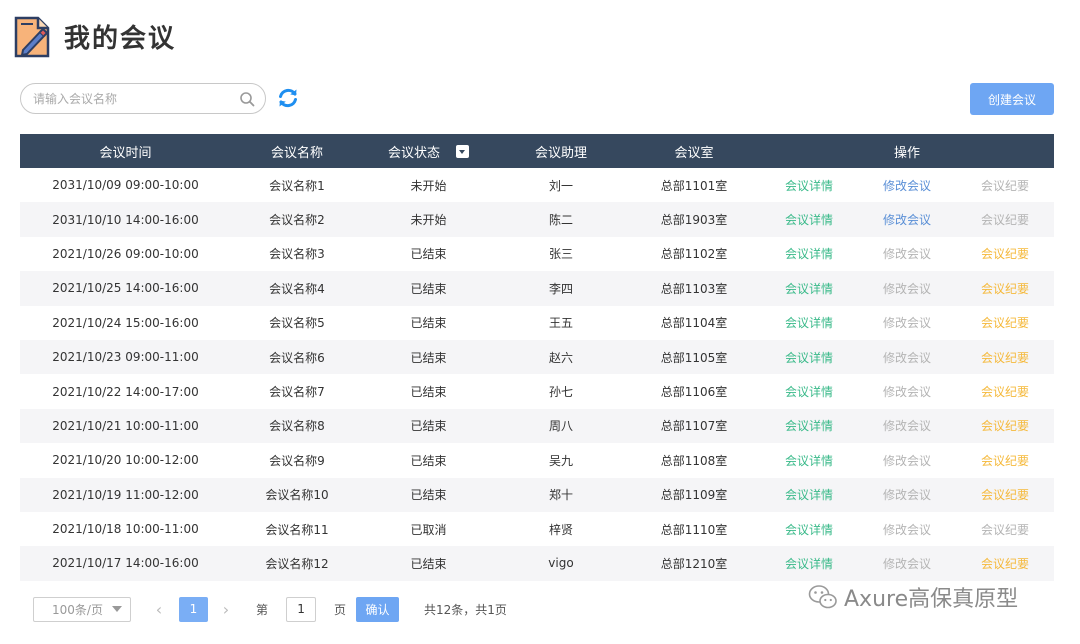 The height and width of the screenshot is (644, 1080). I want to click on cell-name: 会议名称2, so click(297, 220).